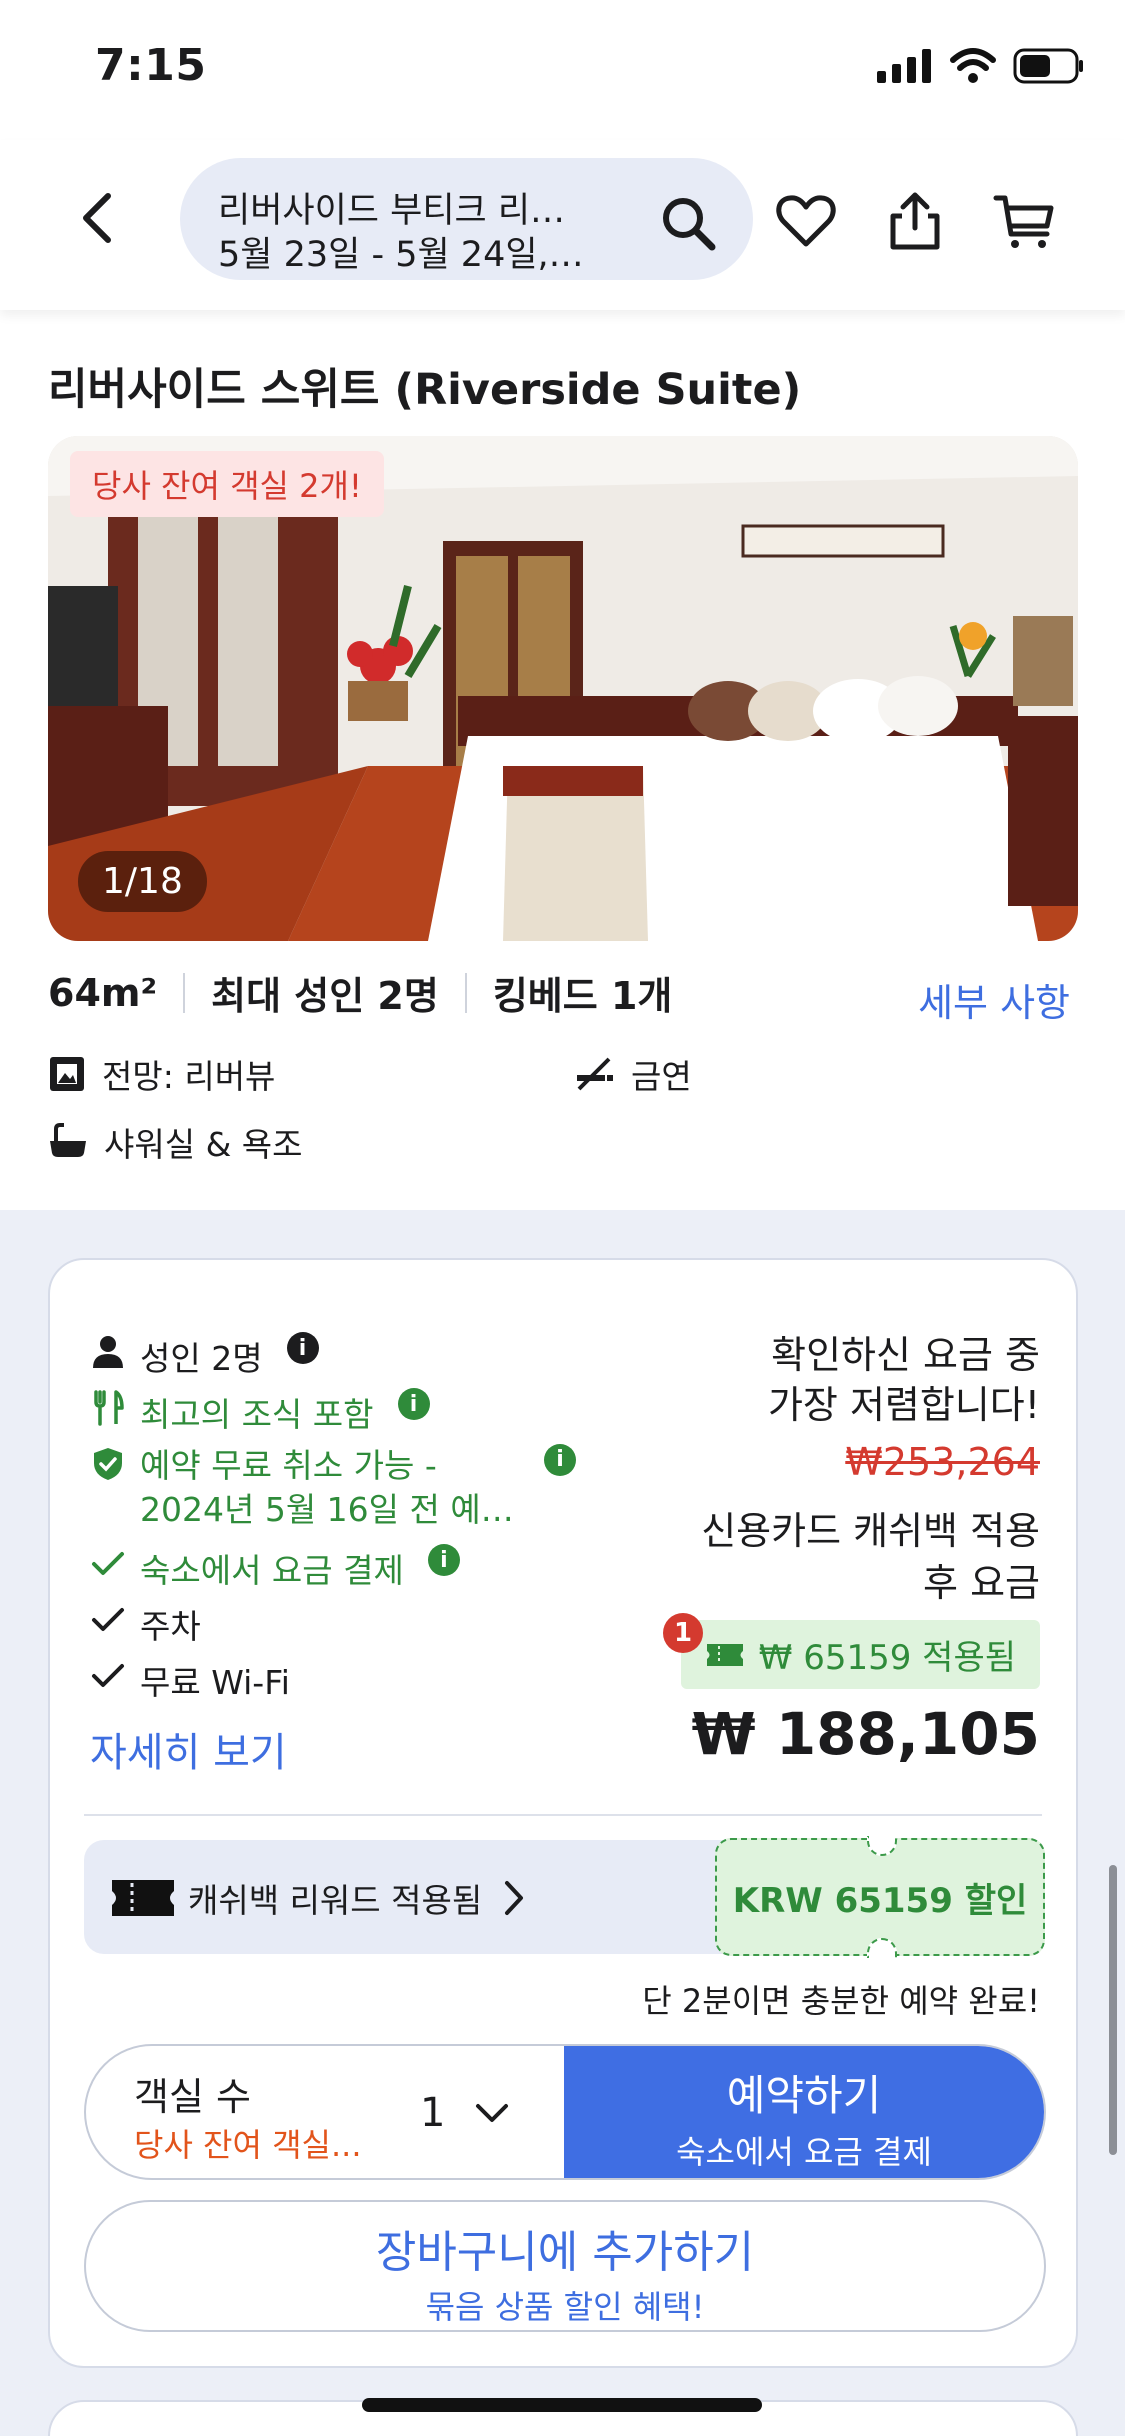  I want to click on reserve-sublabel: 숙소에서 요금 결제, so click(804, 2152).